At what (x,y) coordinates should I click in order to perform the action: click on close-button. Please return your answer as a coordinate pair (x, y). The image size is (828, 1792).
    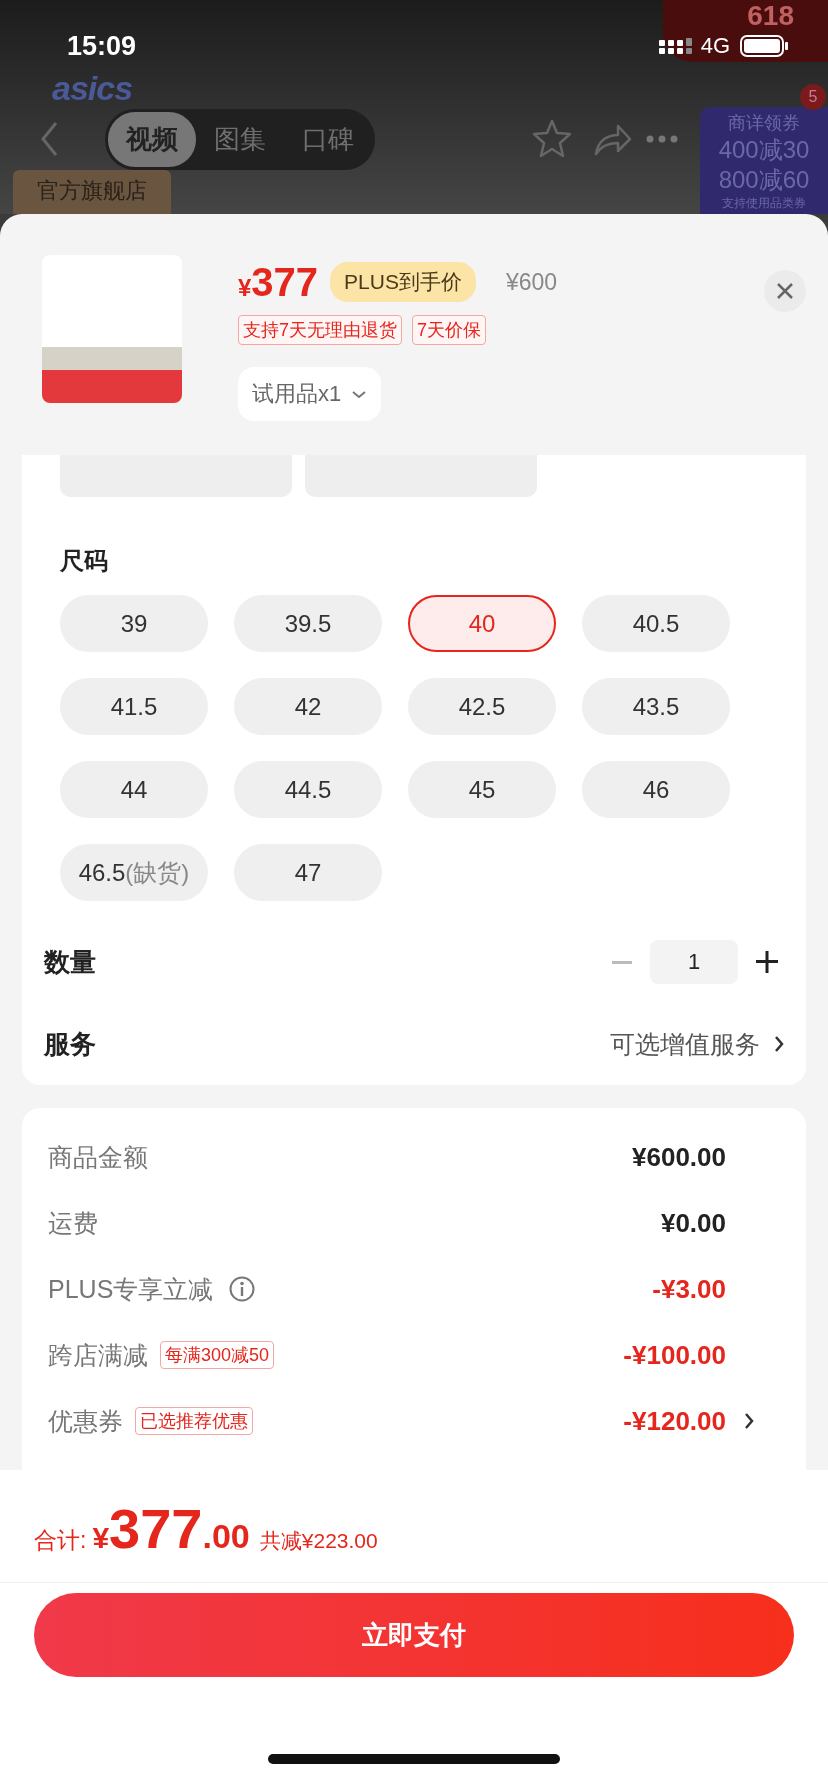
    Looking at the image, I should click on (785, 291).